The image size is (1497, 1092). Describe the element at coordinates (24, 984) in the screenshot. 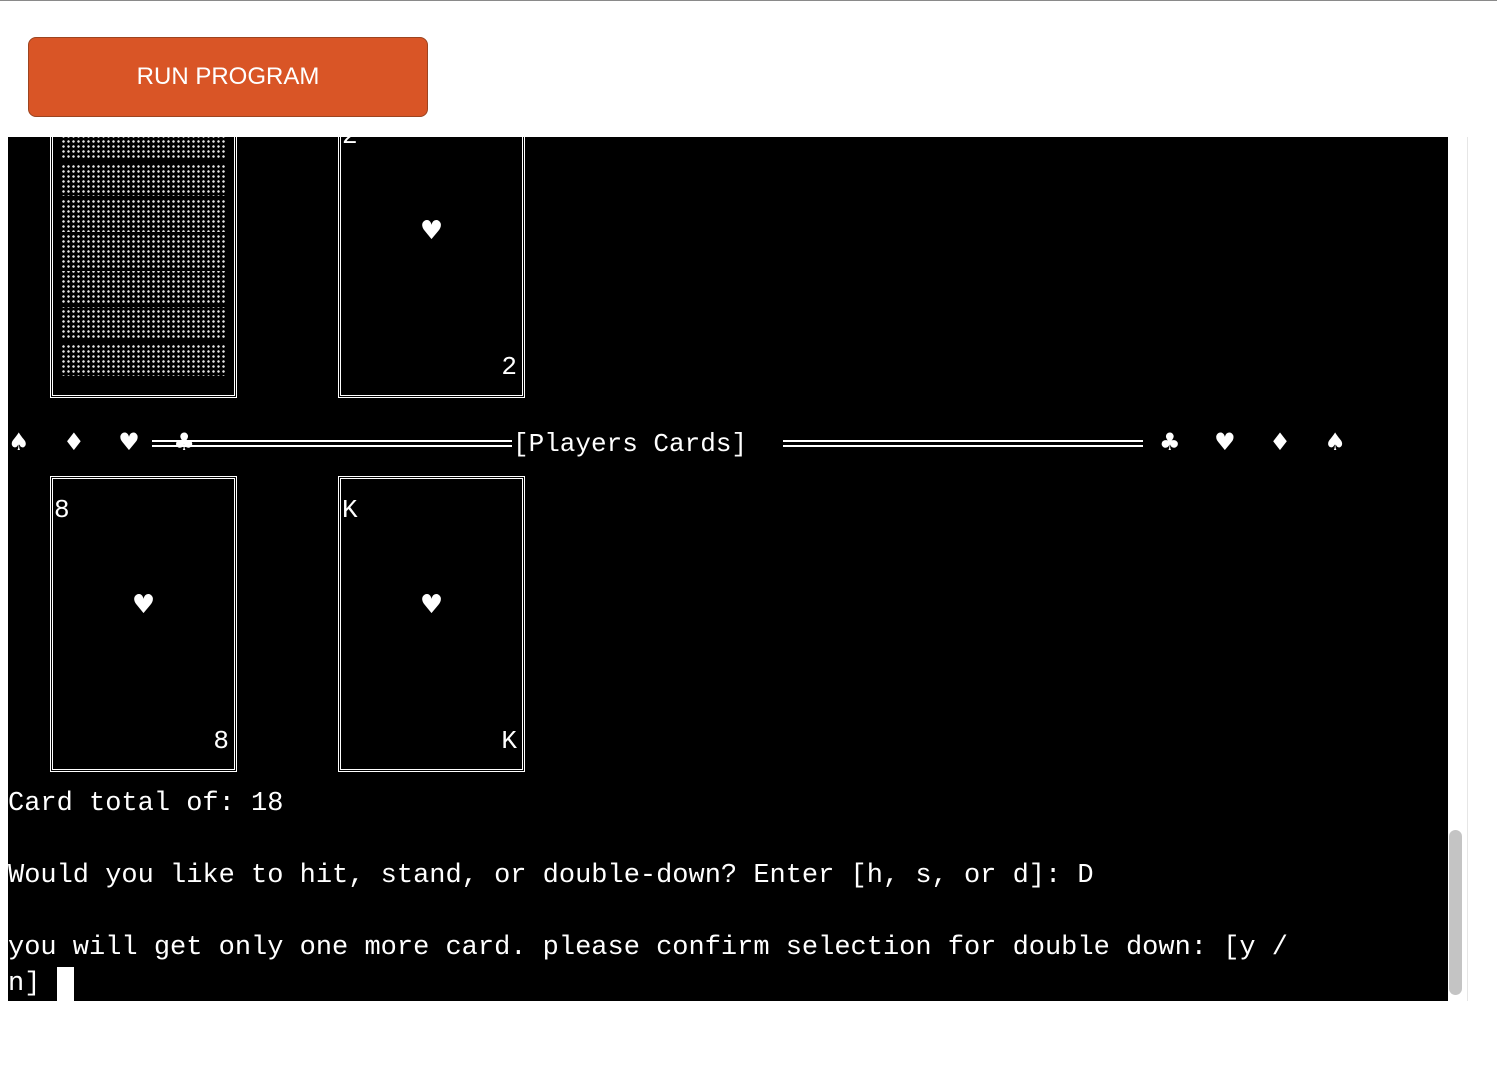

I see `confirm-line-wrap-text: n]` at that location.